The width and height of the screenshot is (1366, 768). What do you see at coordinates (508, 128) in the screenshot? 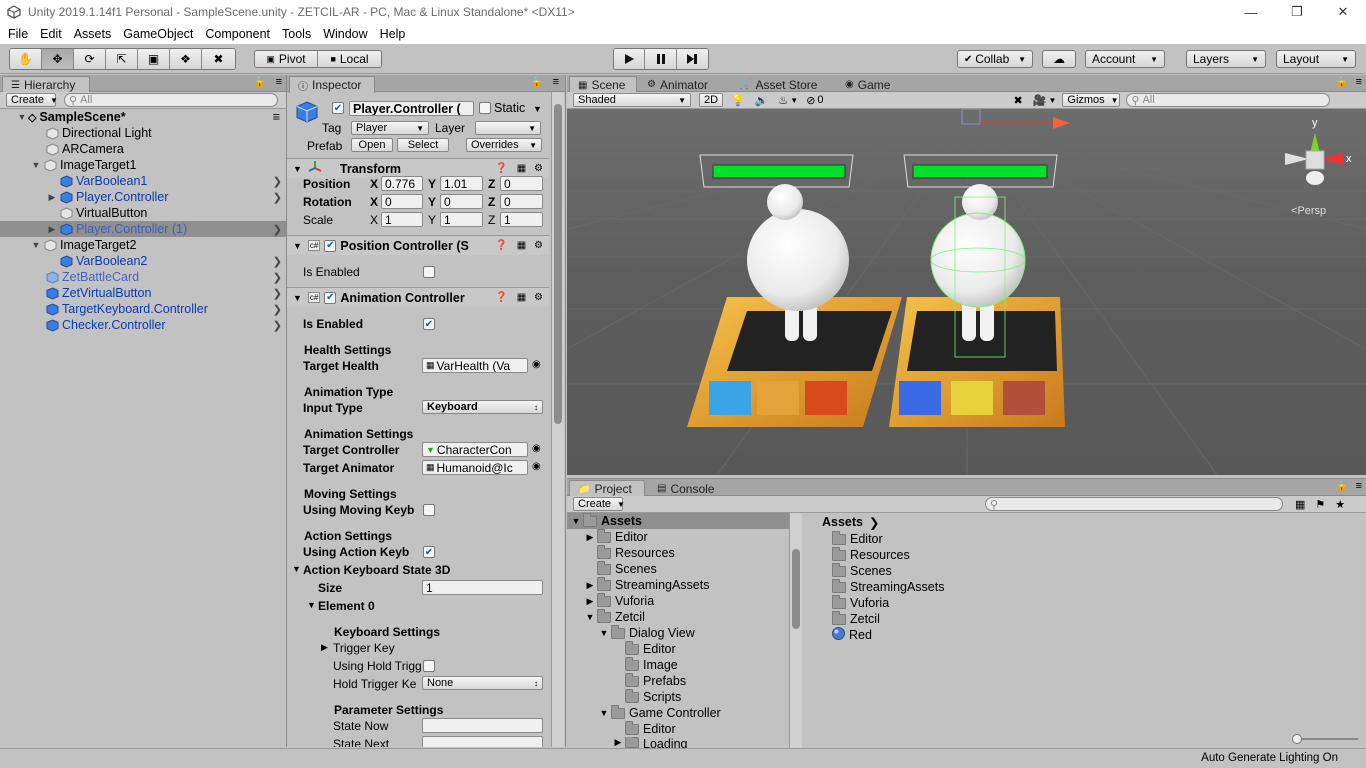
I see `layer-dropdown: ▼` at bounding box center [508, 128].